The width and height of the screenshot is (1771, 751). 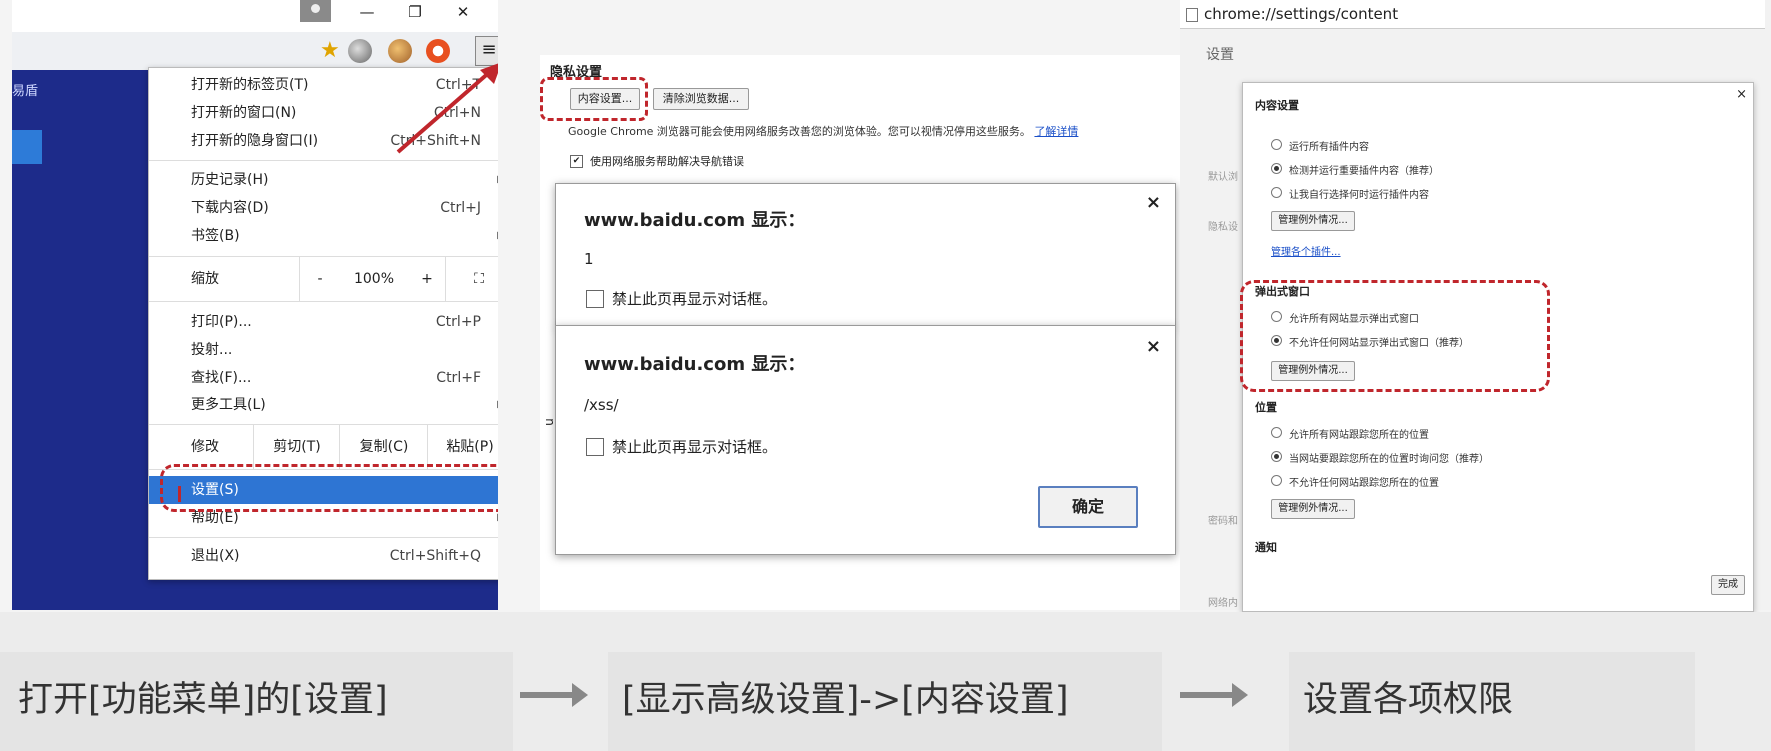 I want to click on bg-label-3: 密码和, so click(x=1223, y=521).